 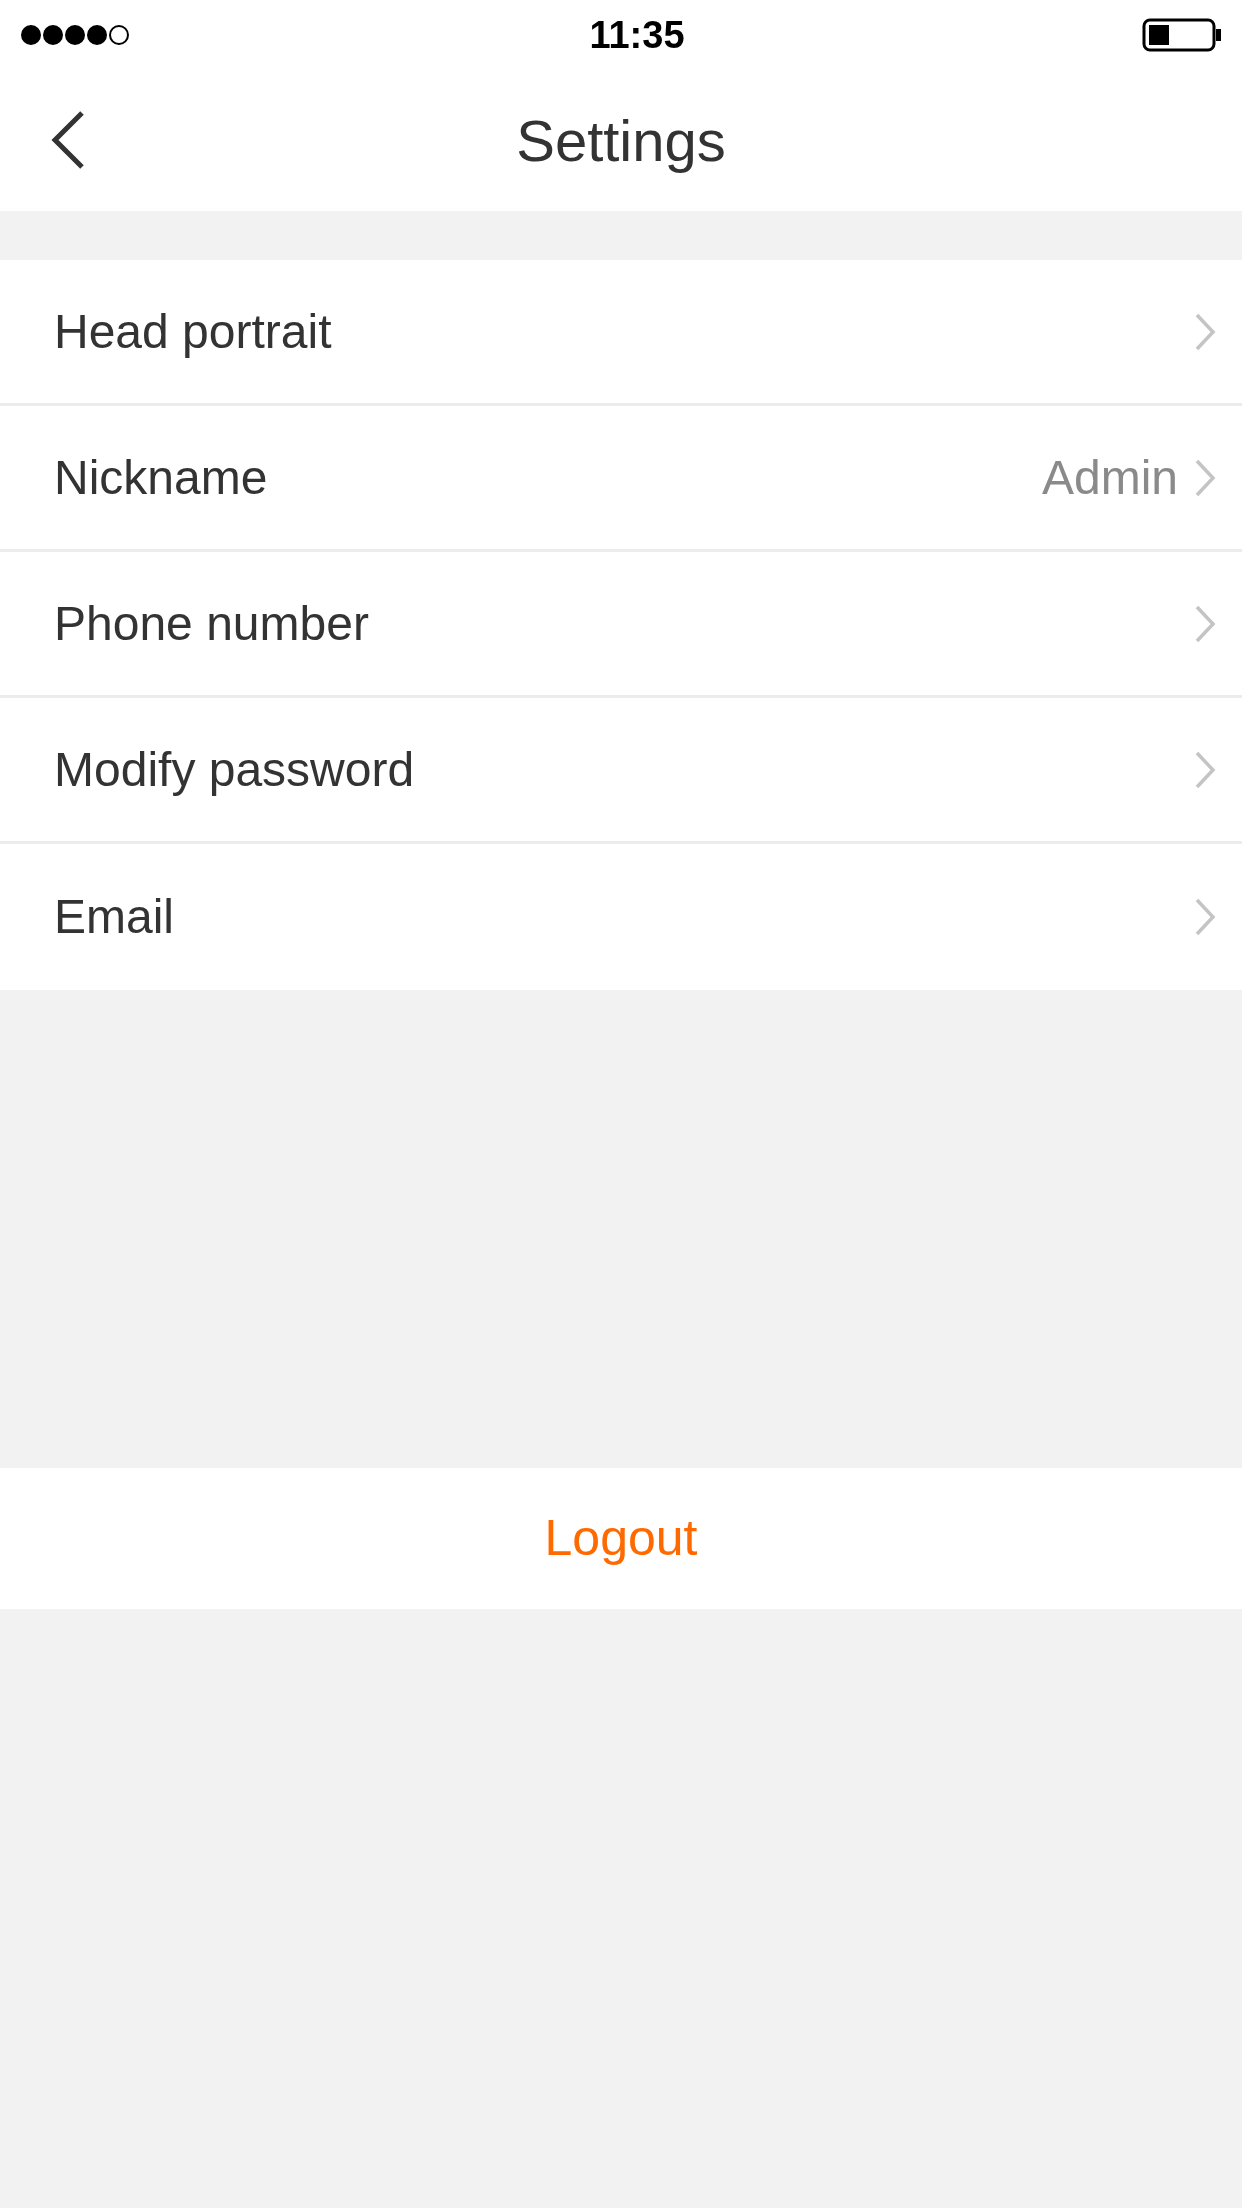 What do you see at coordinates (193, 331) in the screenshot?
I see `row-label: Head portrait` at bounding box center [193, 331].